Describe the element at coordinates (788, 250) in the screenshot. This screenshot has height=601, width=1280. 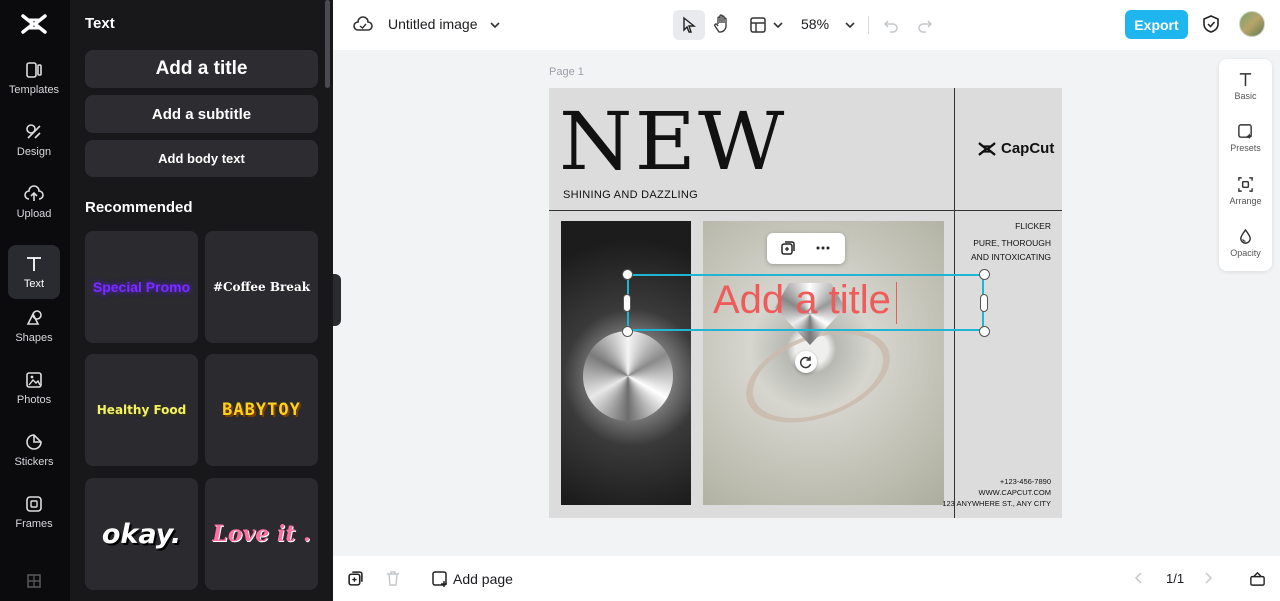
I see `duplicate-icon` at that location.